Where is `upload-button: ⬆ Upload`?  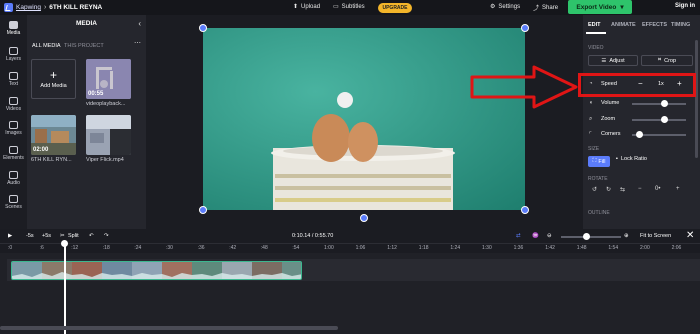 upload-button: ⬆ Upload is located at coordinates (306, 7).